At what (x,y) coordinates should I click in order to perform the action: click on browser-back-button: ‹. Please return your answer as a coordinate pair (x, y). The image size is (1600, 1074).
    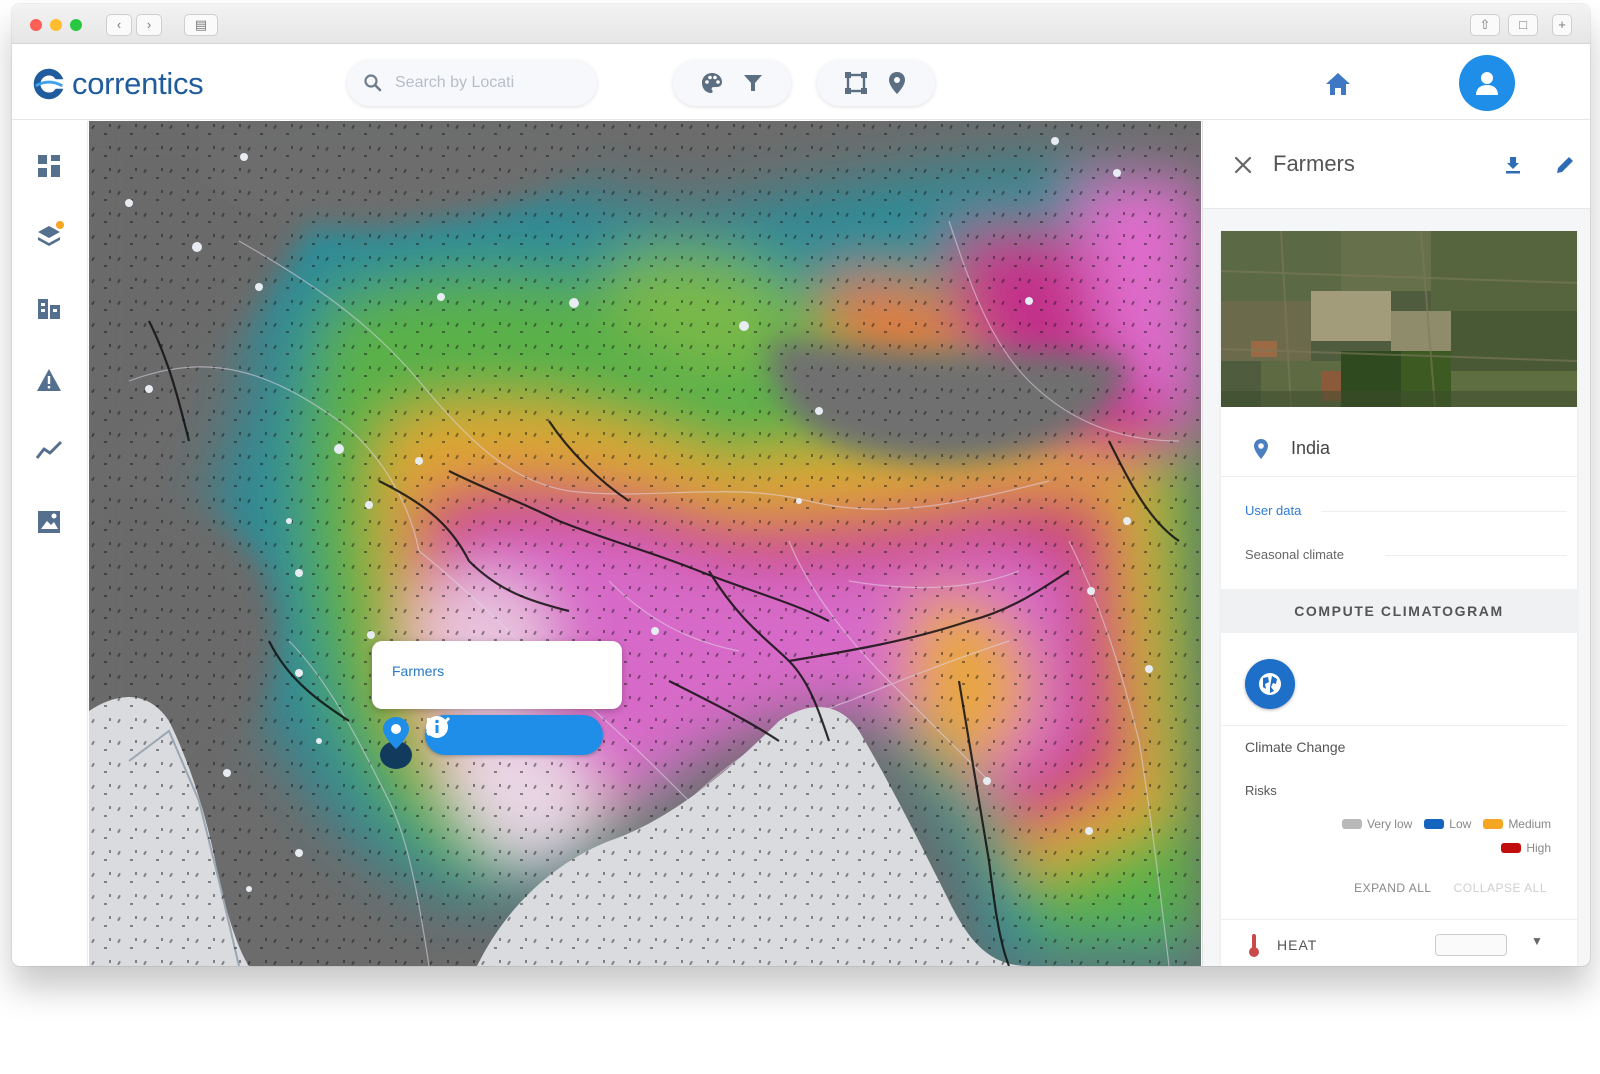
    Looking at the image, I should click on (119, 25).